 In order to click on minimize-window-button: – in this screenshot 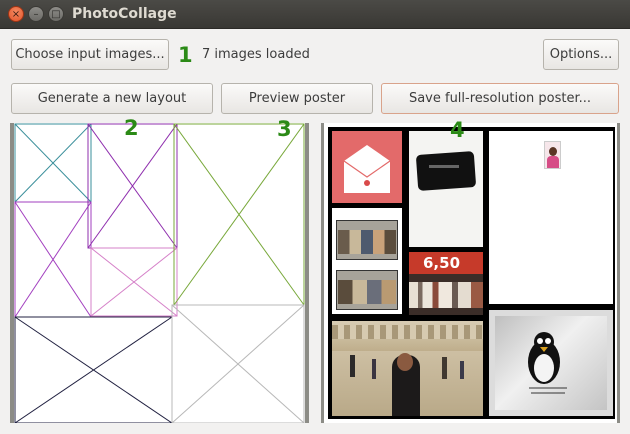, I will do `click(36, 14)`.